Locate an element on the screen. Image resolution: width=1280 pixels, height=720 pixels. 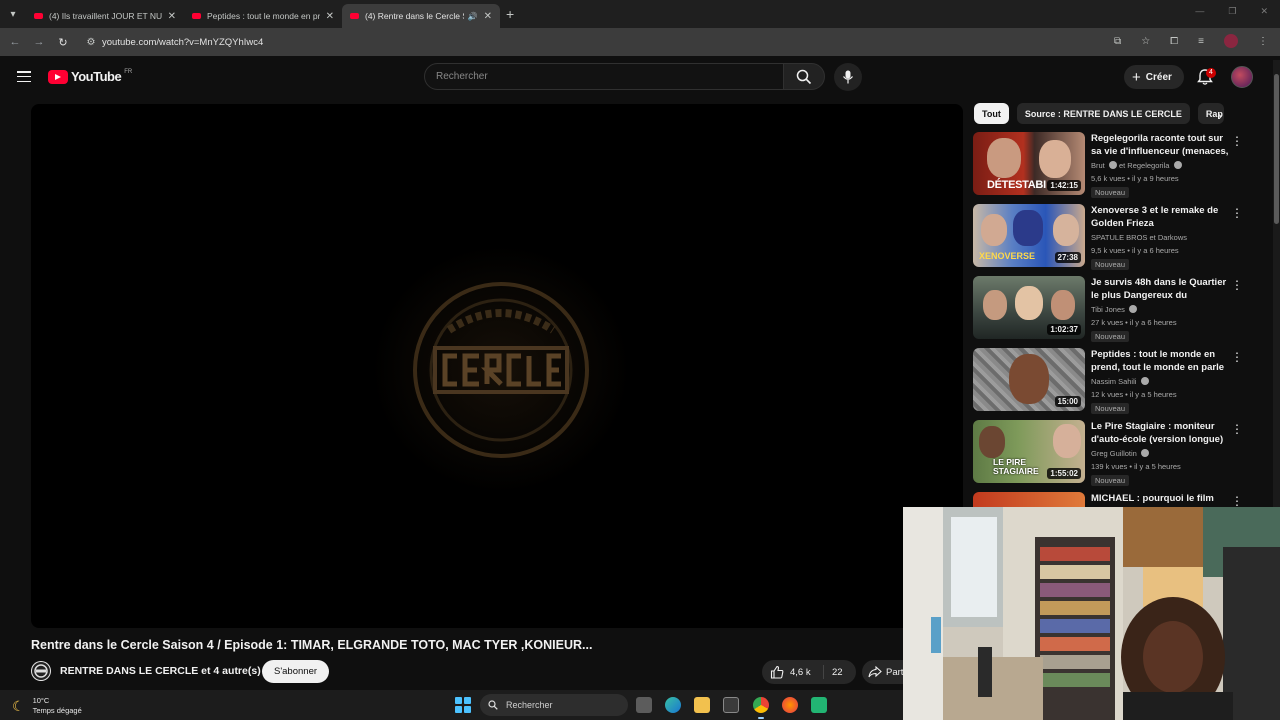
install-app-icon: ⧉ is located at coordinates (1117, 41).